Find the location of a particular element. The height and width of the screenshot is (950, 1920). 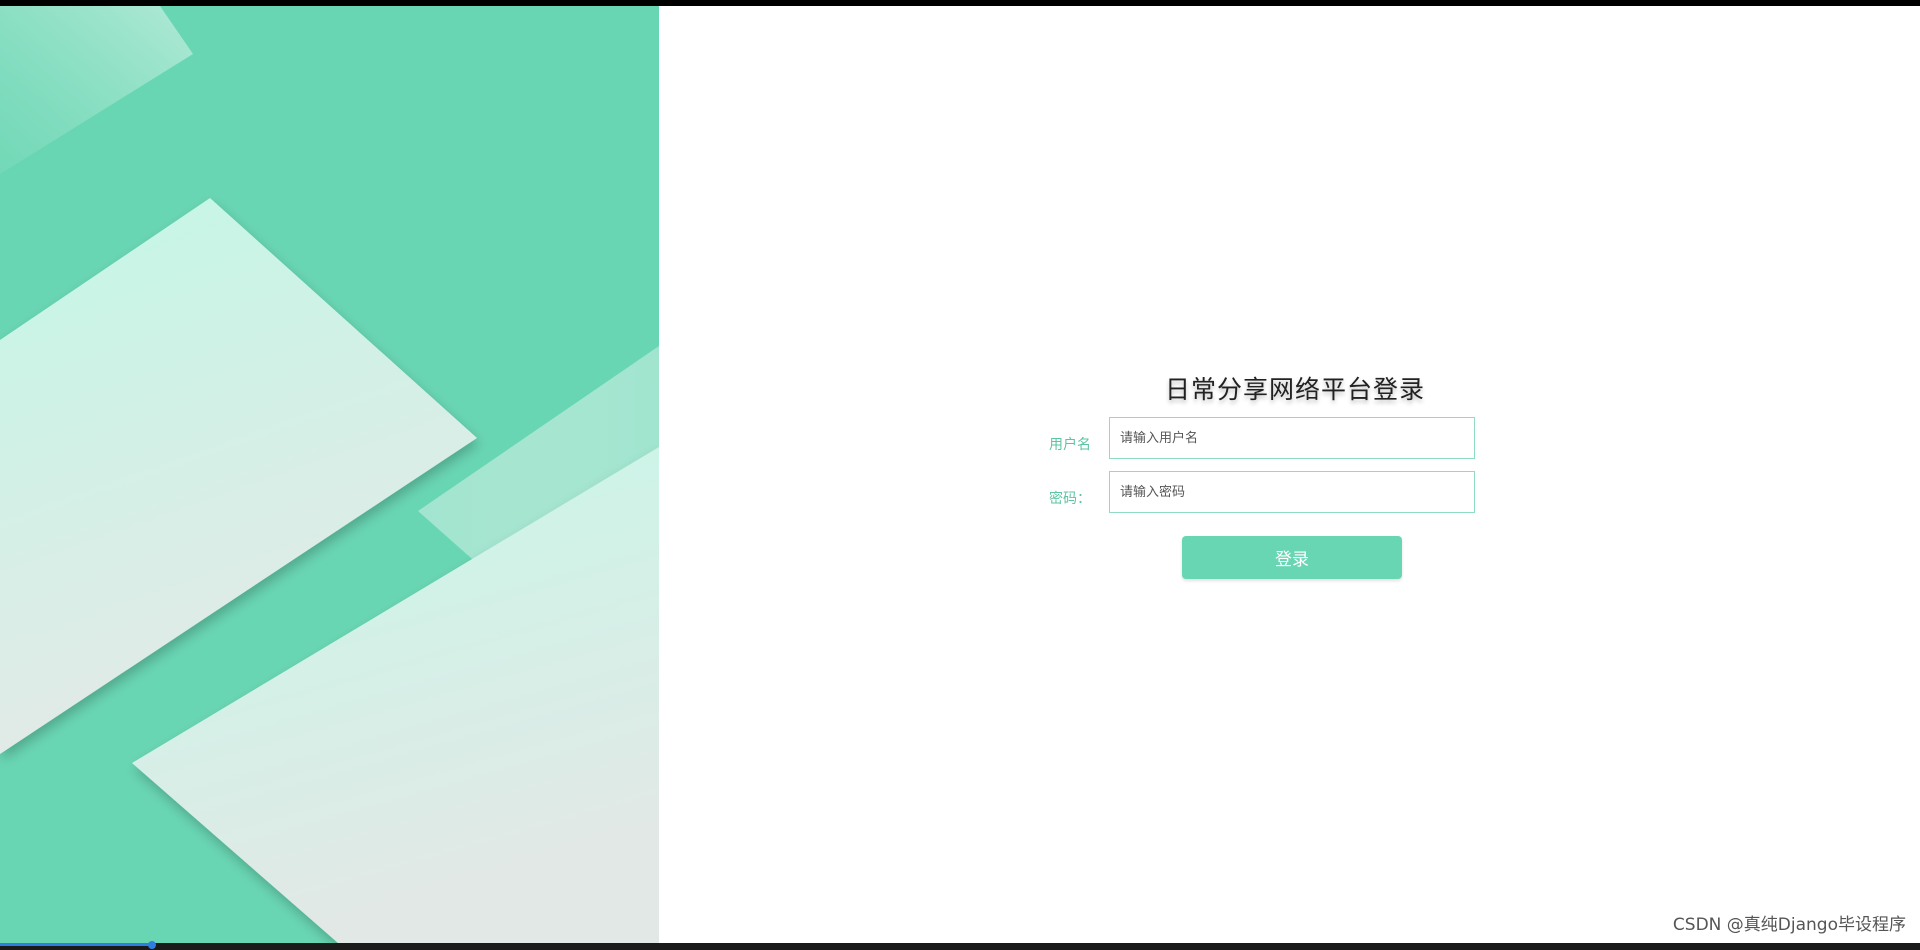

progress-handle is located at coordinates (152, 945).